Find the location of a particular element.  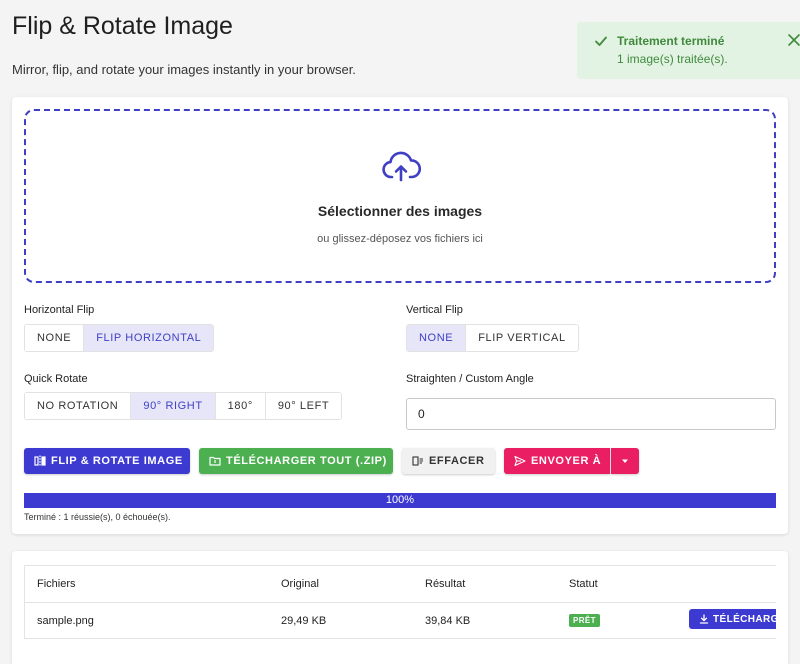

close-icon is located at coordinates (793, 40).